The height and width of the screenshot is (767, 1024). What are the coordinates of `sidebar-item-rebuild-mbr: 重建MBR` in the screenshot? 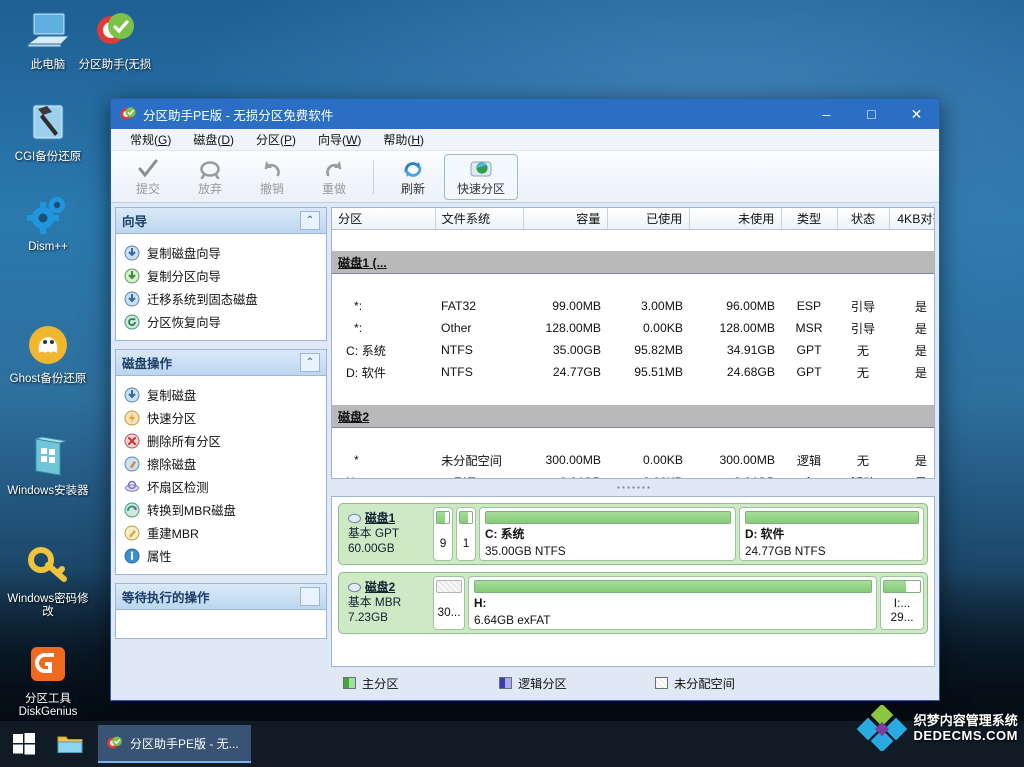 It's located at (223, 532).